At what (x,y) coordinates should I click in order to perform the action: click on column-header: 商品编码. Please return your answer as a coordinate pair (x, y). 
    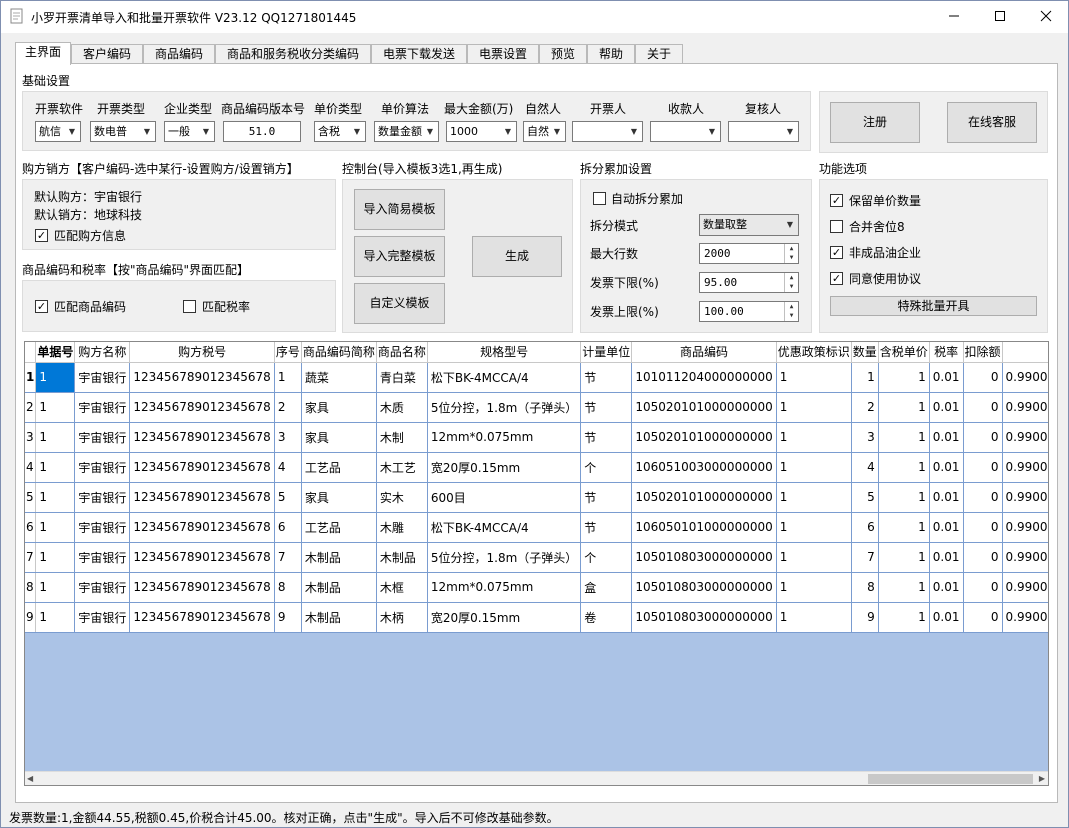
    Looking at the image, I should click on (704, 352).